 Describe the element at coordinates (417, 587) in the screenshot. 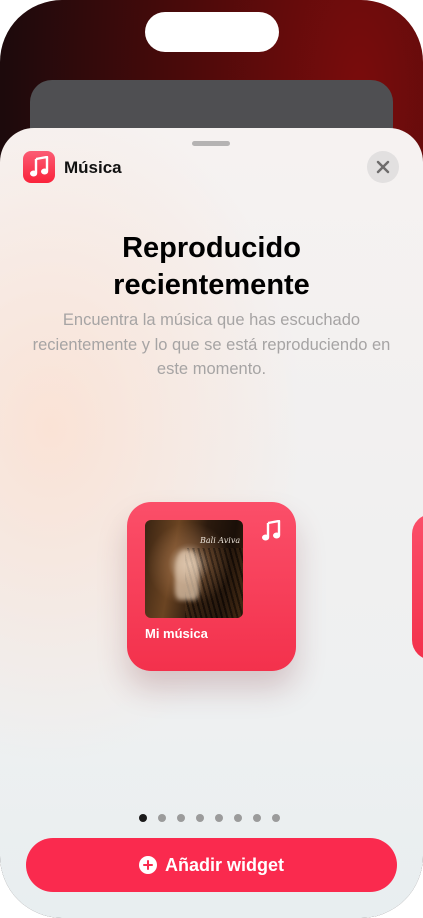

I see `next-widget-preview` at that location.